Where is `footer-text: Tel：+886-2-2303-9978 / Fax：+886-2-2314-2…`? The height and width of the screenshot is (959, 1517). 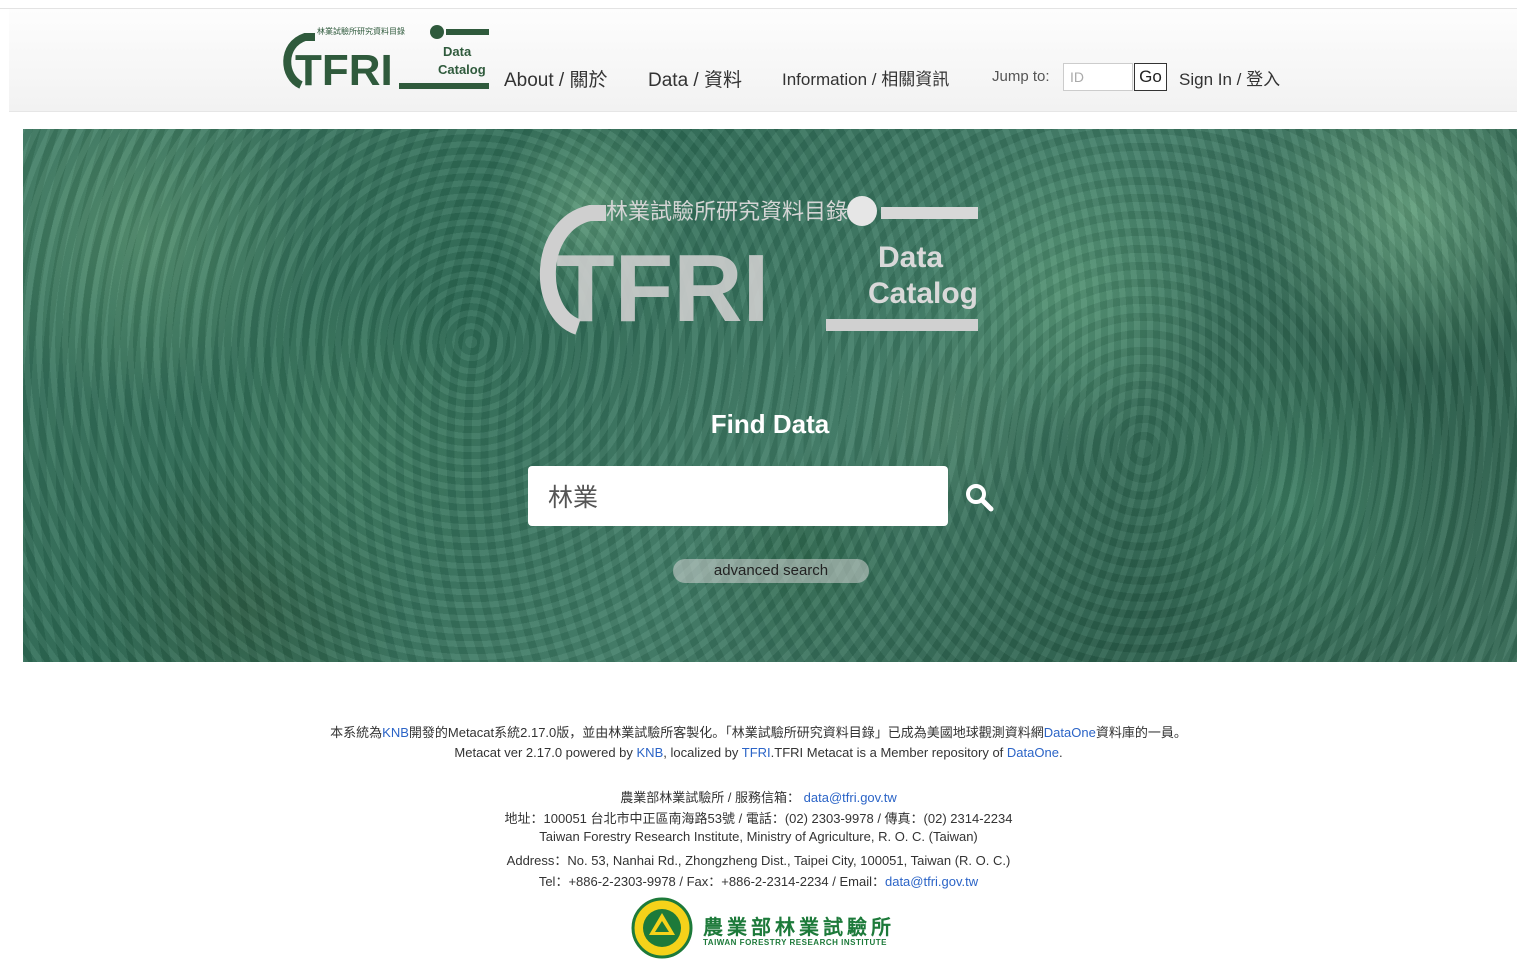 footer-text: Tel：+886-2-2303-9978 / Fax：+886-2-2314-2… is located at coordinates (711, 881).